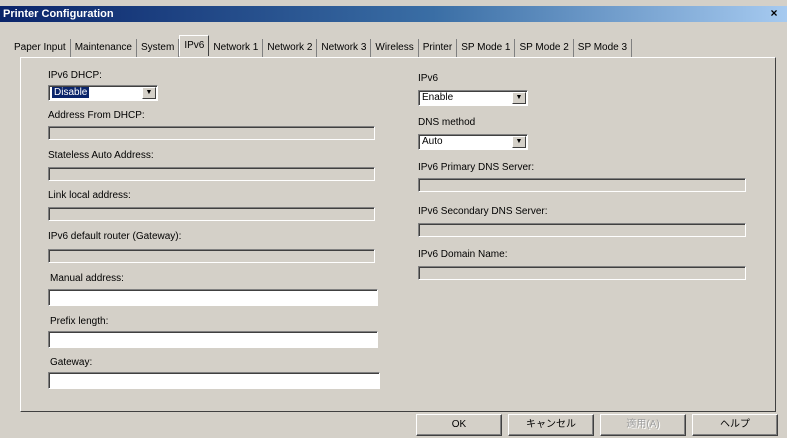 This screenshot has width=787, height=438. What do you see at coordinates (582, 273) in the screenshot?
I see `domain-name-field` at bounding box center [582, 273].